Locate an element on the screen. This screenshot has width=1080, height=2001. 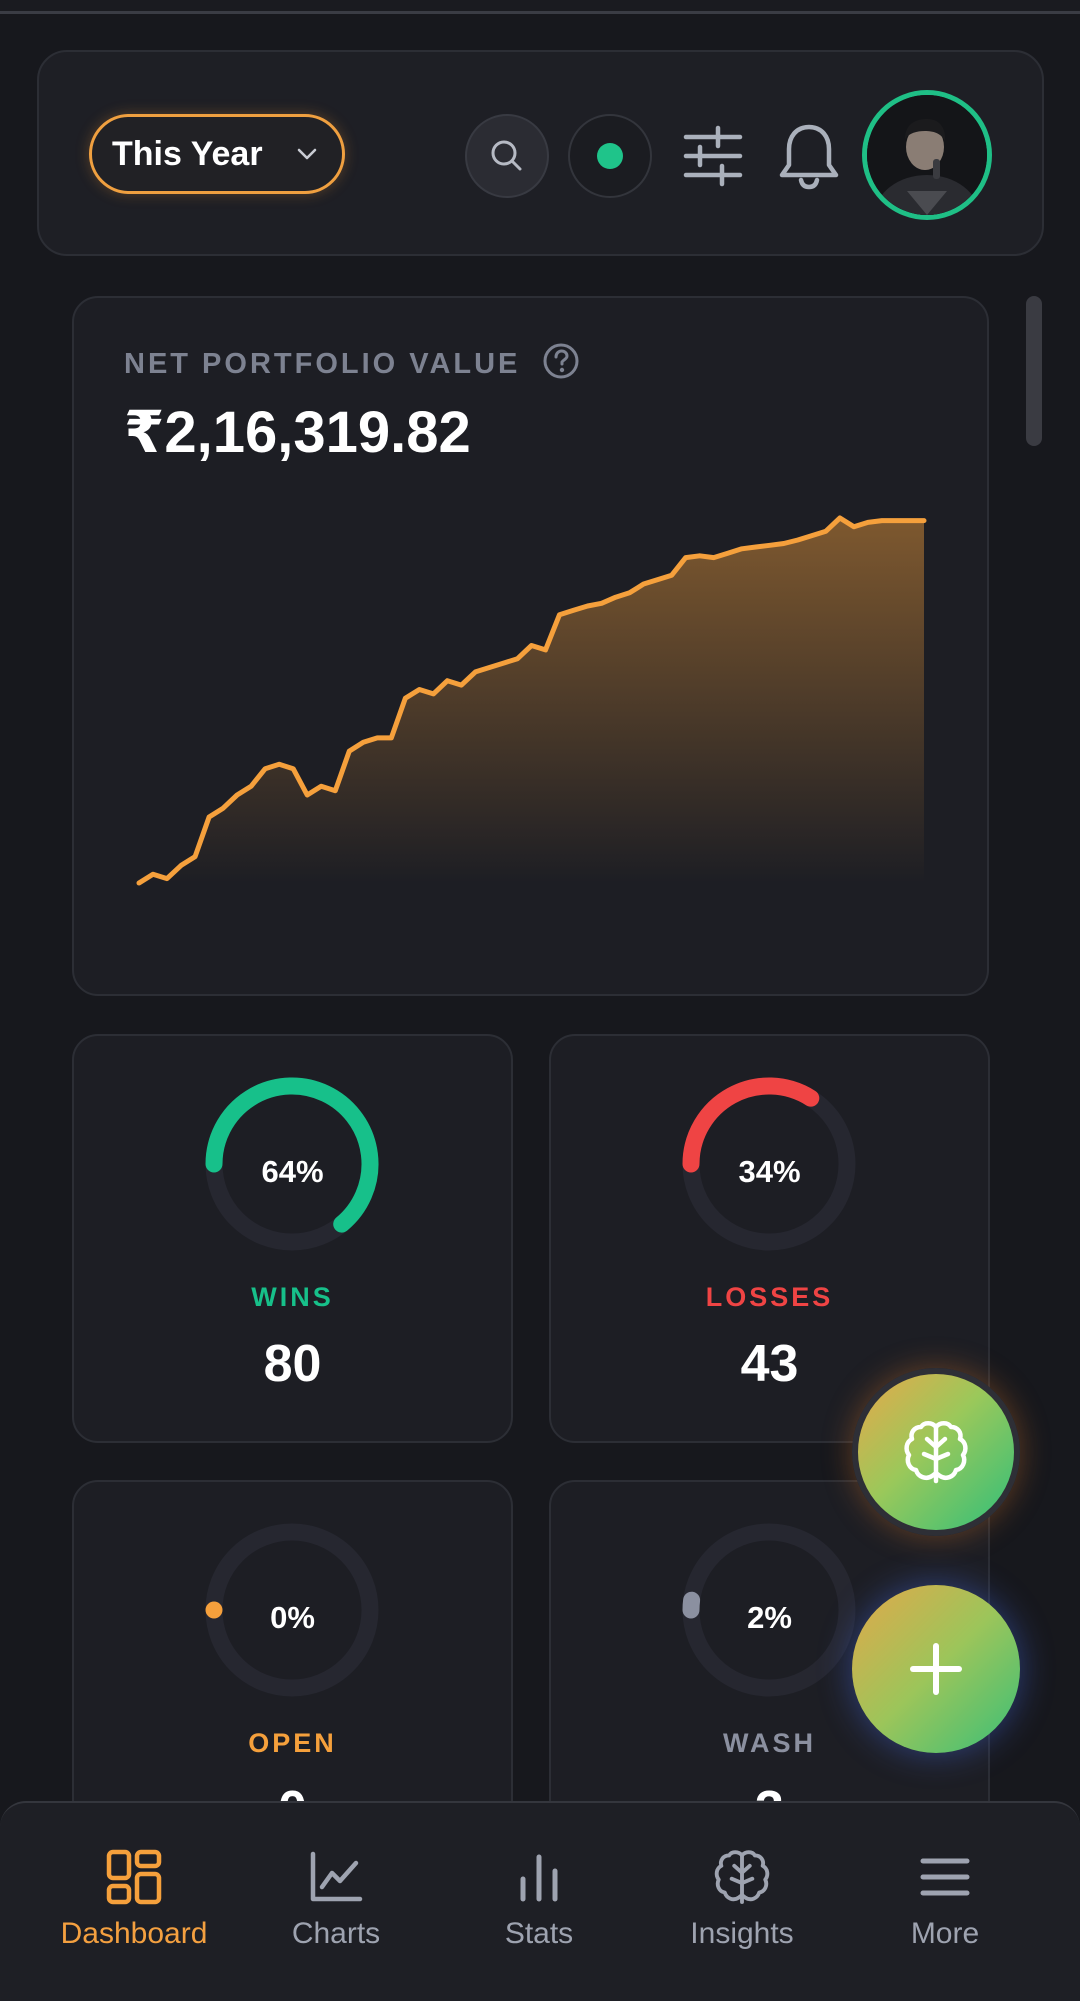
nav-dashboard-label: Dashboard is located at coordinates (134, 1933).